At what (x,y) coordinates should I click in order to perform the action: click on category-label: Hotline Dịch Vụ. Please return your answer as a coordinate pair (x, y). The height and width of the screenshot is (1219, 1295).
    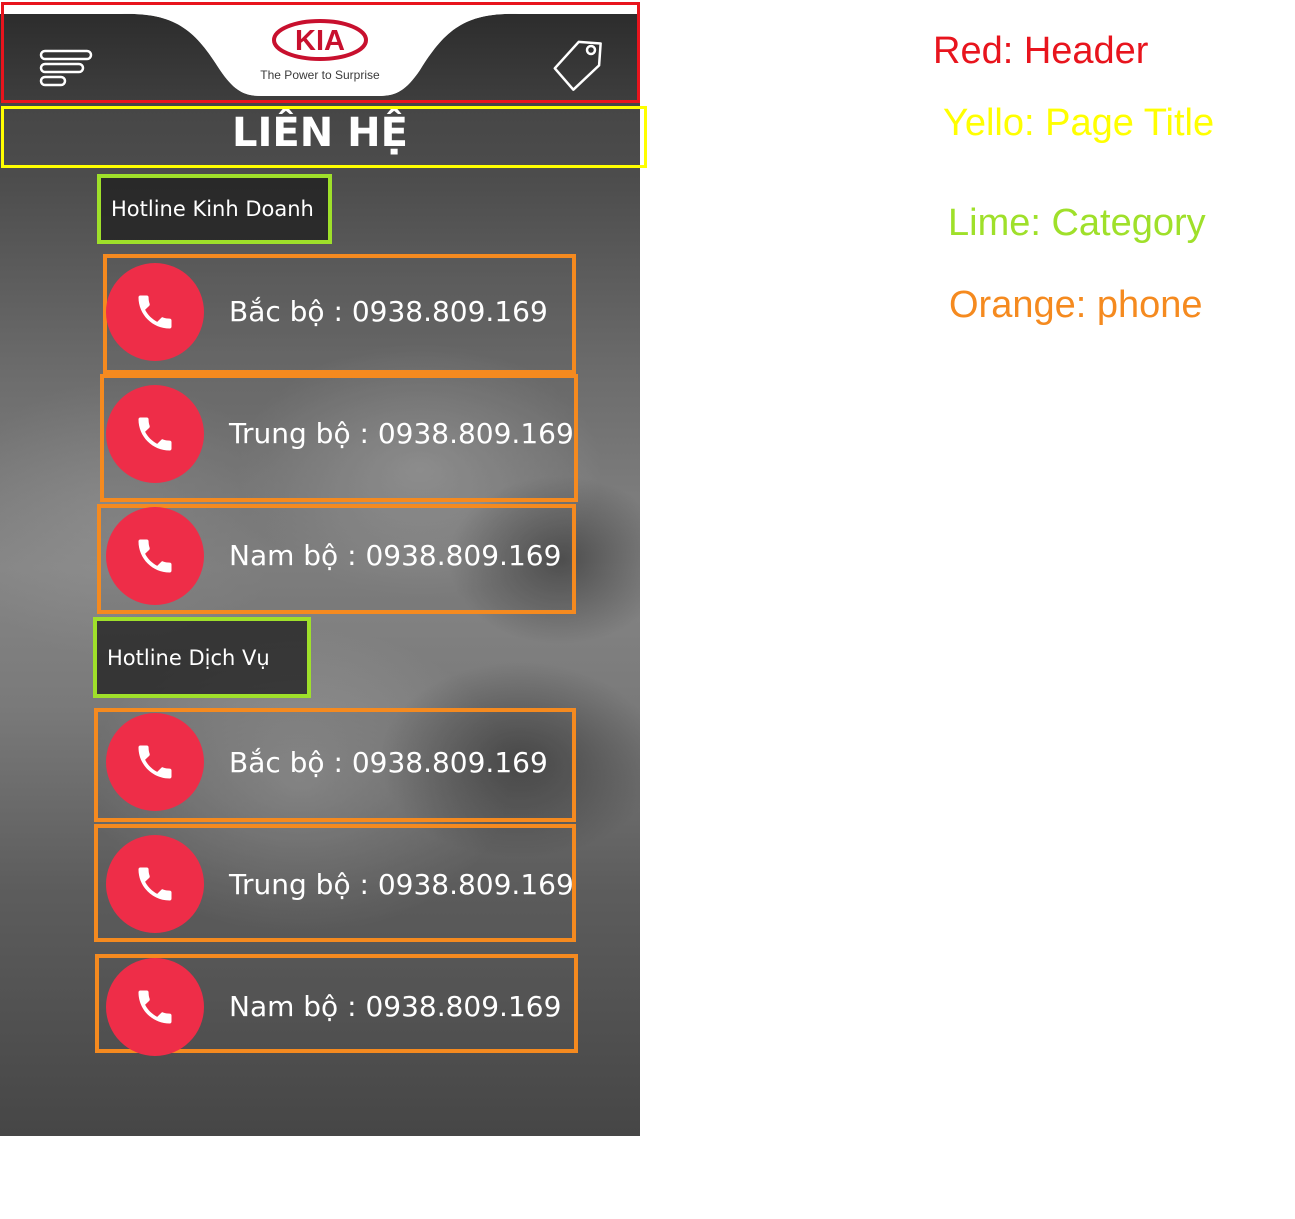
    Looking at the image, I should click on (188, 657).